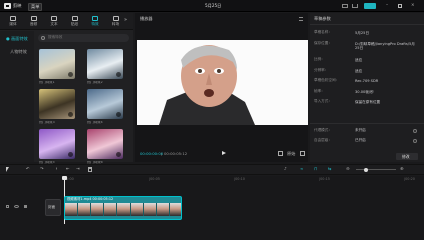  Describe the element at coordinates (47, 122) in the screenshot. I see `effect-name: 热门特效3` at that location.